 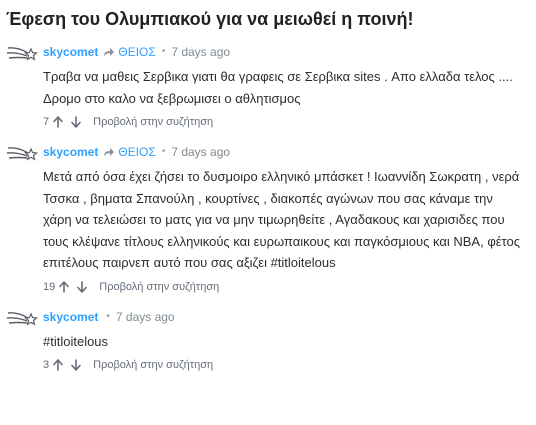 I want to click on comment-actions: 3 Προβολή στην συζήτηση, so click(x=289, y=365).